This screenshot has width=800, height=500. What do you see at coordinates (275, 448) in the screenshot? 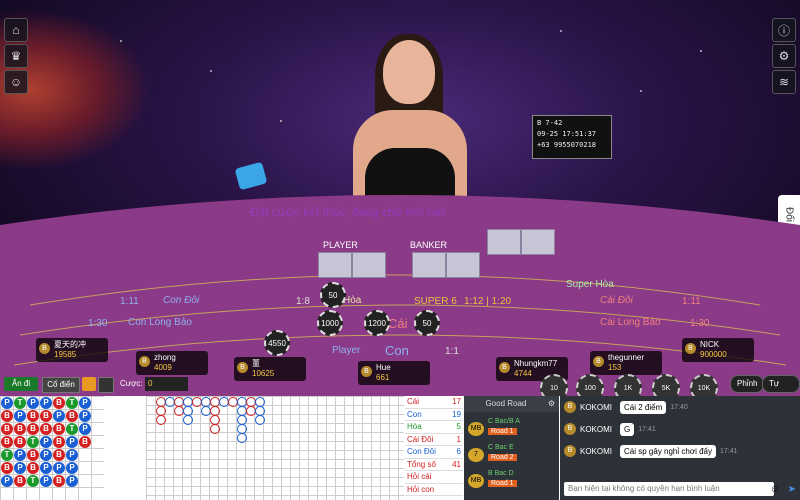
I see `big-road` at bounding box center [275, 448].